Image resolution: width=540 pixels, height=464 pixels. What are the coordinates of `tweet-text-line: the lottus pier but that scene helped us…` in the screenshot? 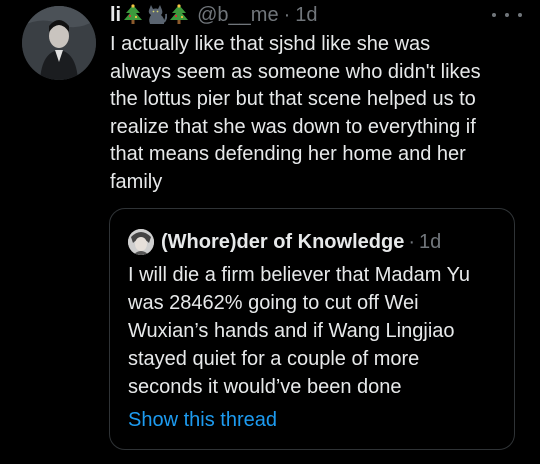 It's located at (293, 99).